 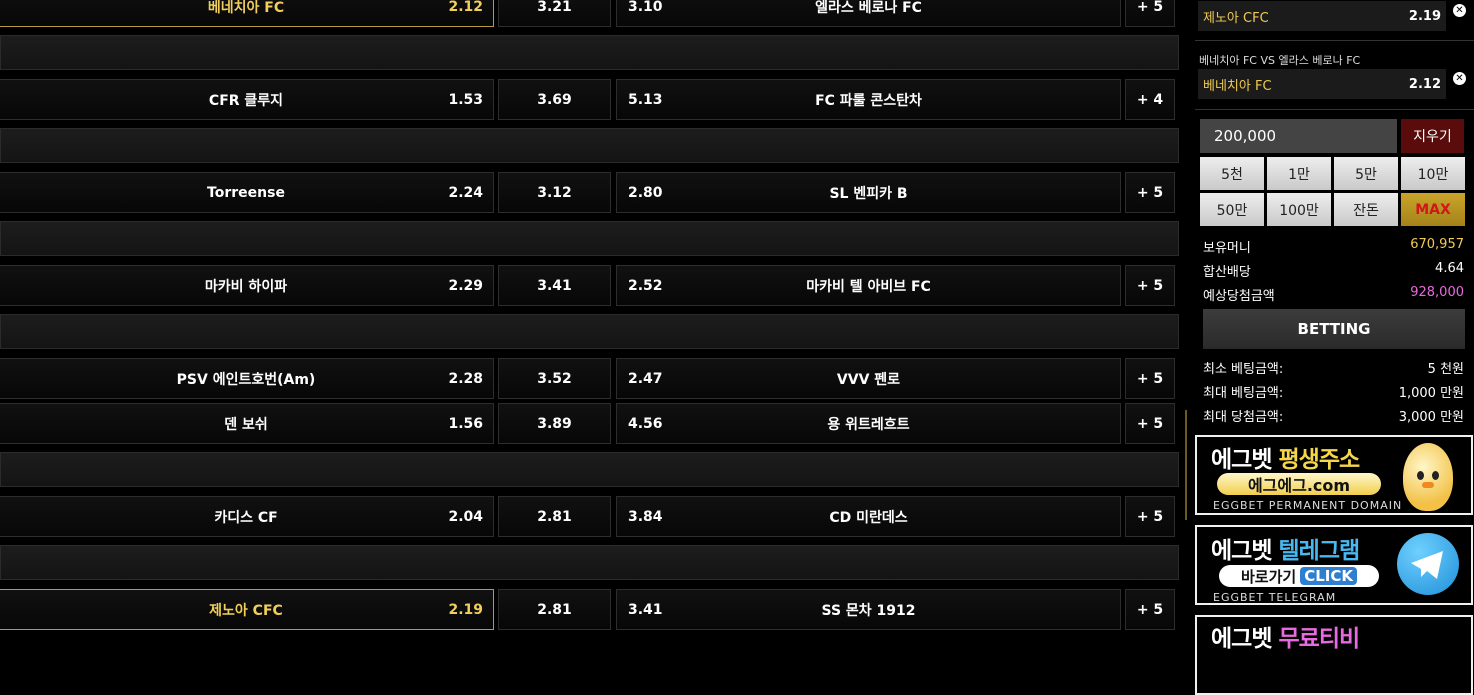 What do you see at coordinates (465, 516) in the screenshot?
I see `home-odds: 2.04` at bounding box center [465, 516].